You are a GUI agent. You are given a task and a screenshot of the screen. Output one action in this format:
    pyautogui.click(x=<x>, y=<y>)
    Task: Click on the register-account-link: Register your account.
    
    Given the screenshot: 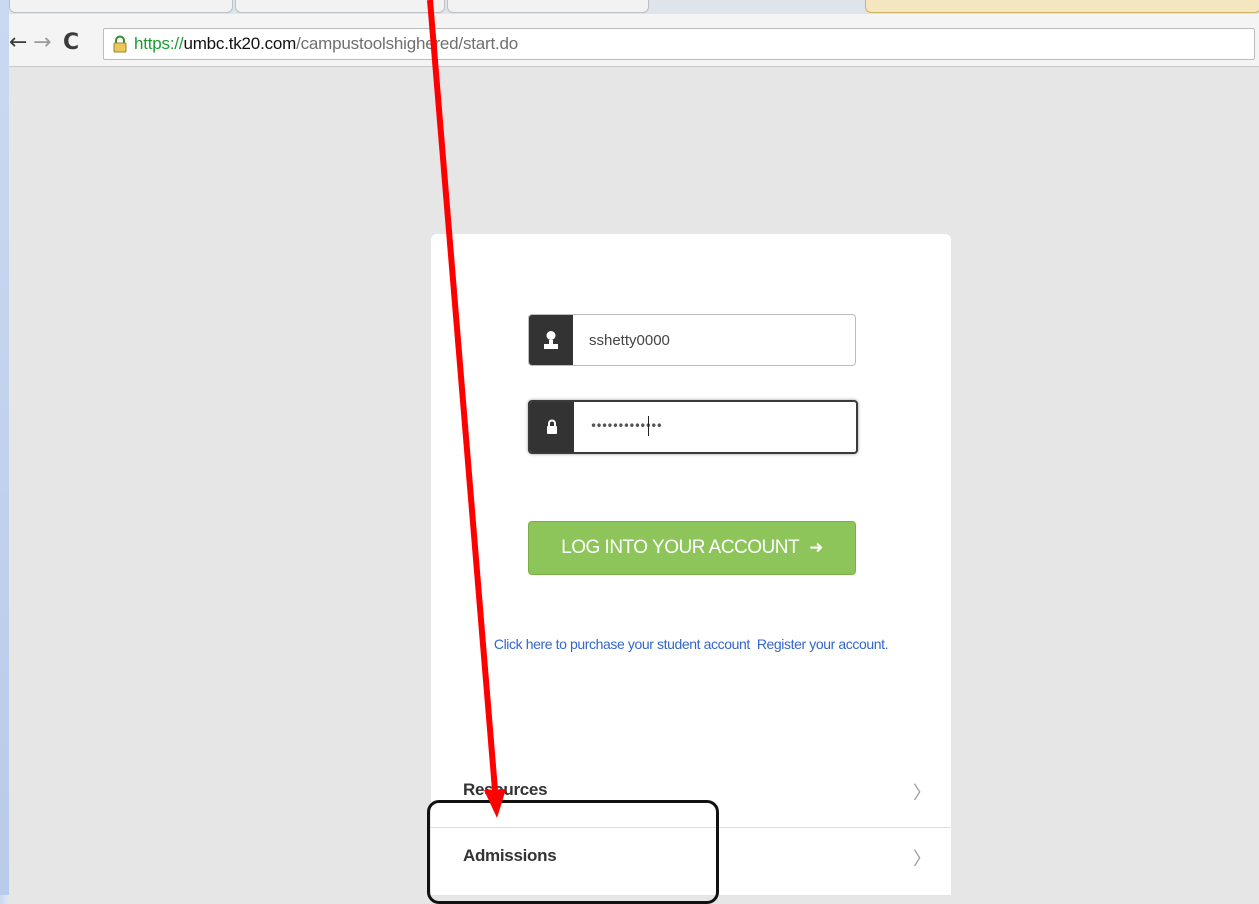 What is the action you would take?
    pyautogui.click(x=823, y=644)
    